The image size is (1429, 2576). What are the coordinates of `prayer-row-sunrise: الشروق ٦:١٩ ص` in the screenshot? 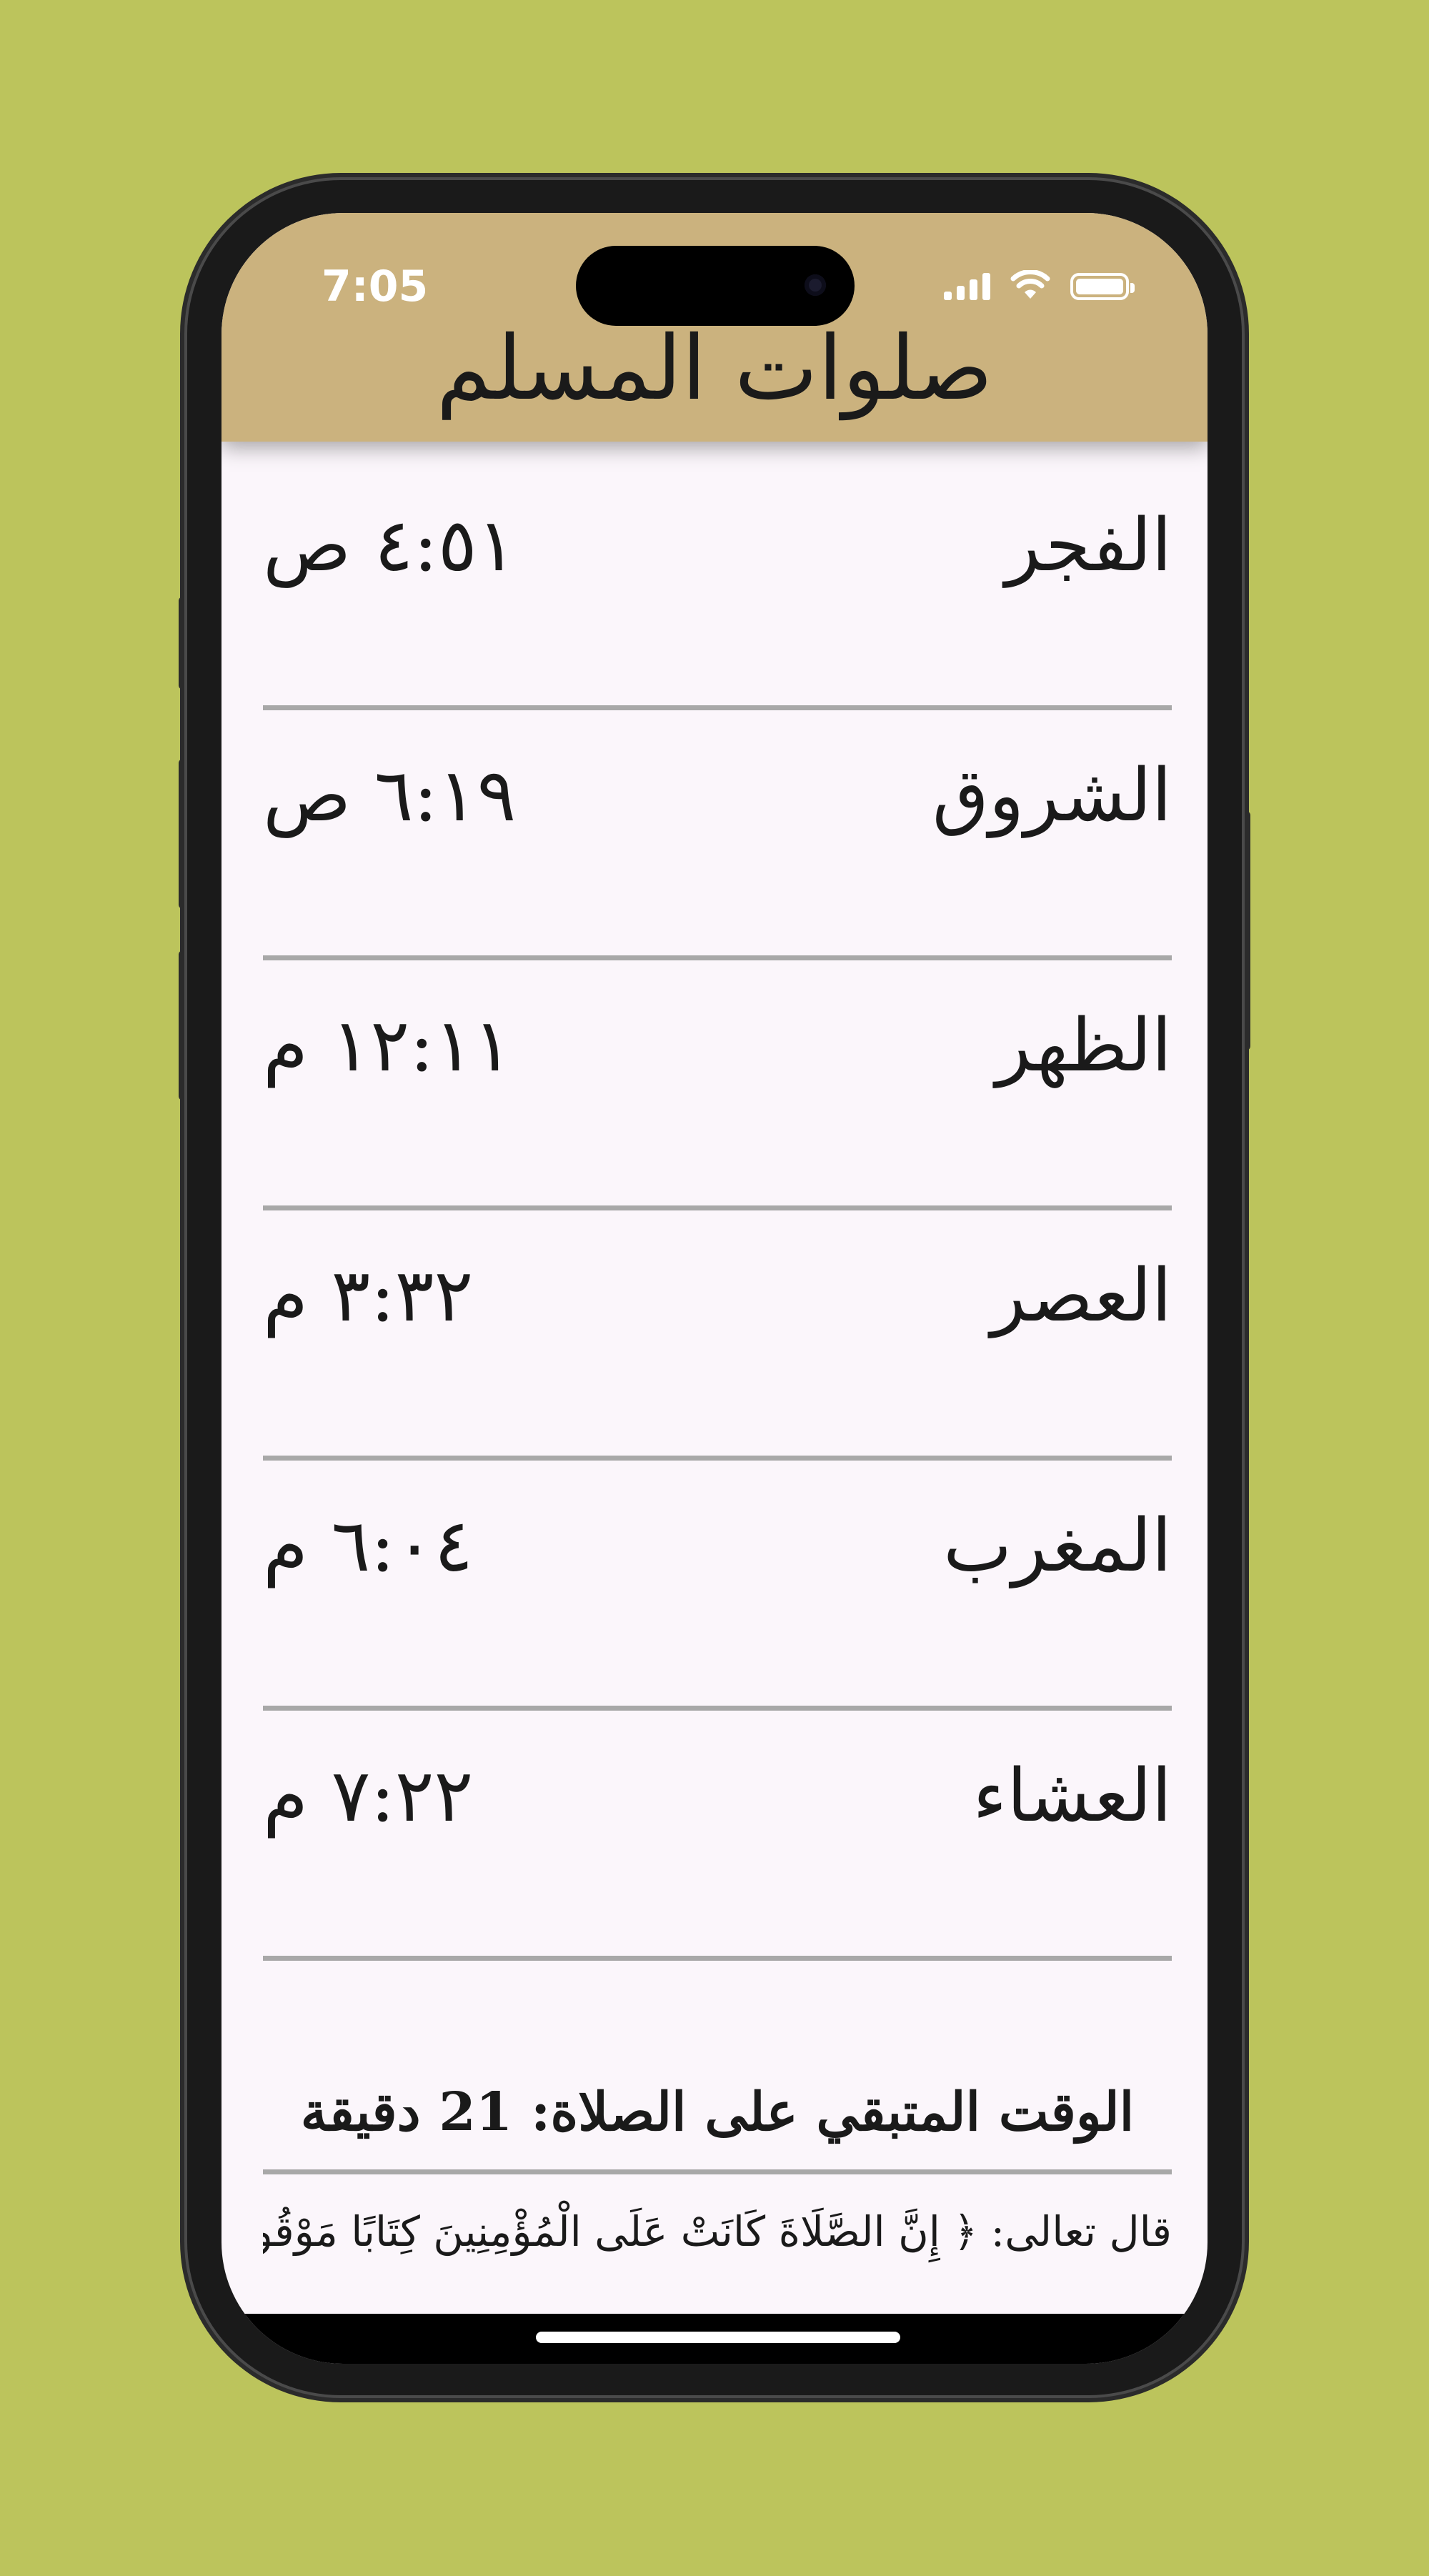 It's located at (717, 835).